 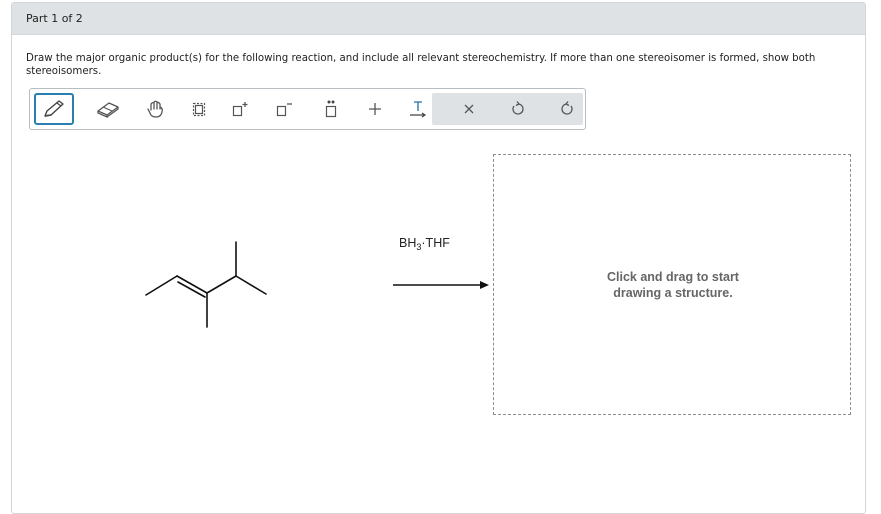 I want to click on reagent-rest: ·THF, so click(x=435, y=243).